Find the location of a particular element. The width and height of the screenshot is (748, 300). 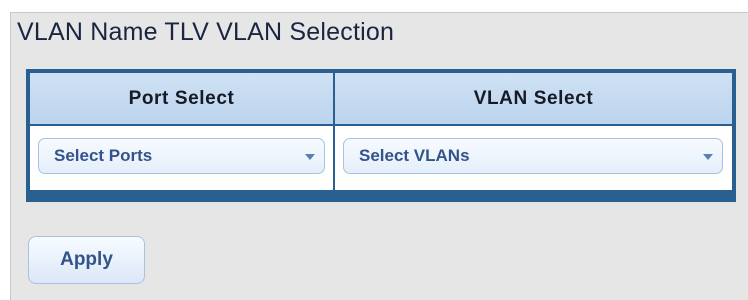

port-select-dropdown: Select Ports is located at coordinates (181, 156).